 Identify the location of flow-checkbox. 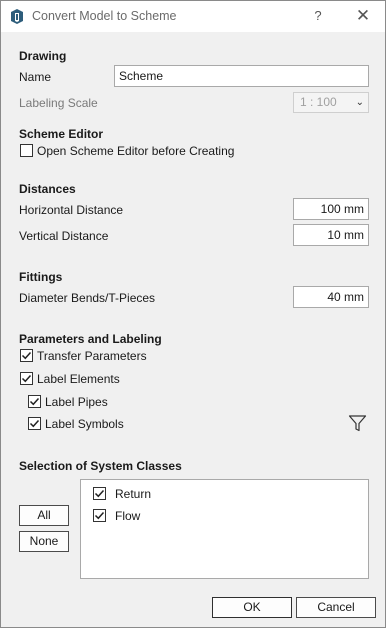
(99, 515).